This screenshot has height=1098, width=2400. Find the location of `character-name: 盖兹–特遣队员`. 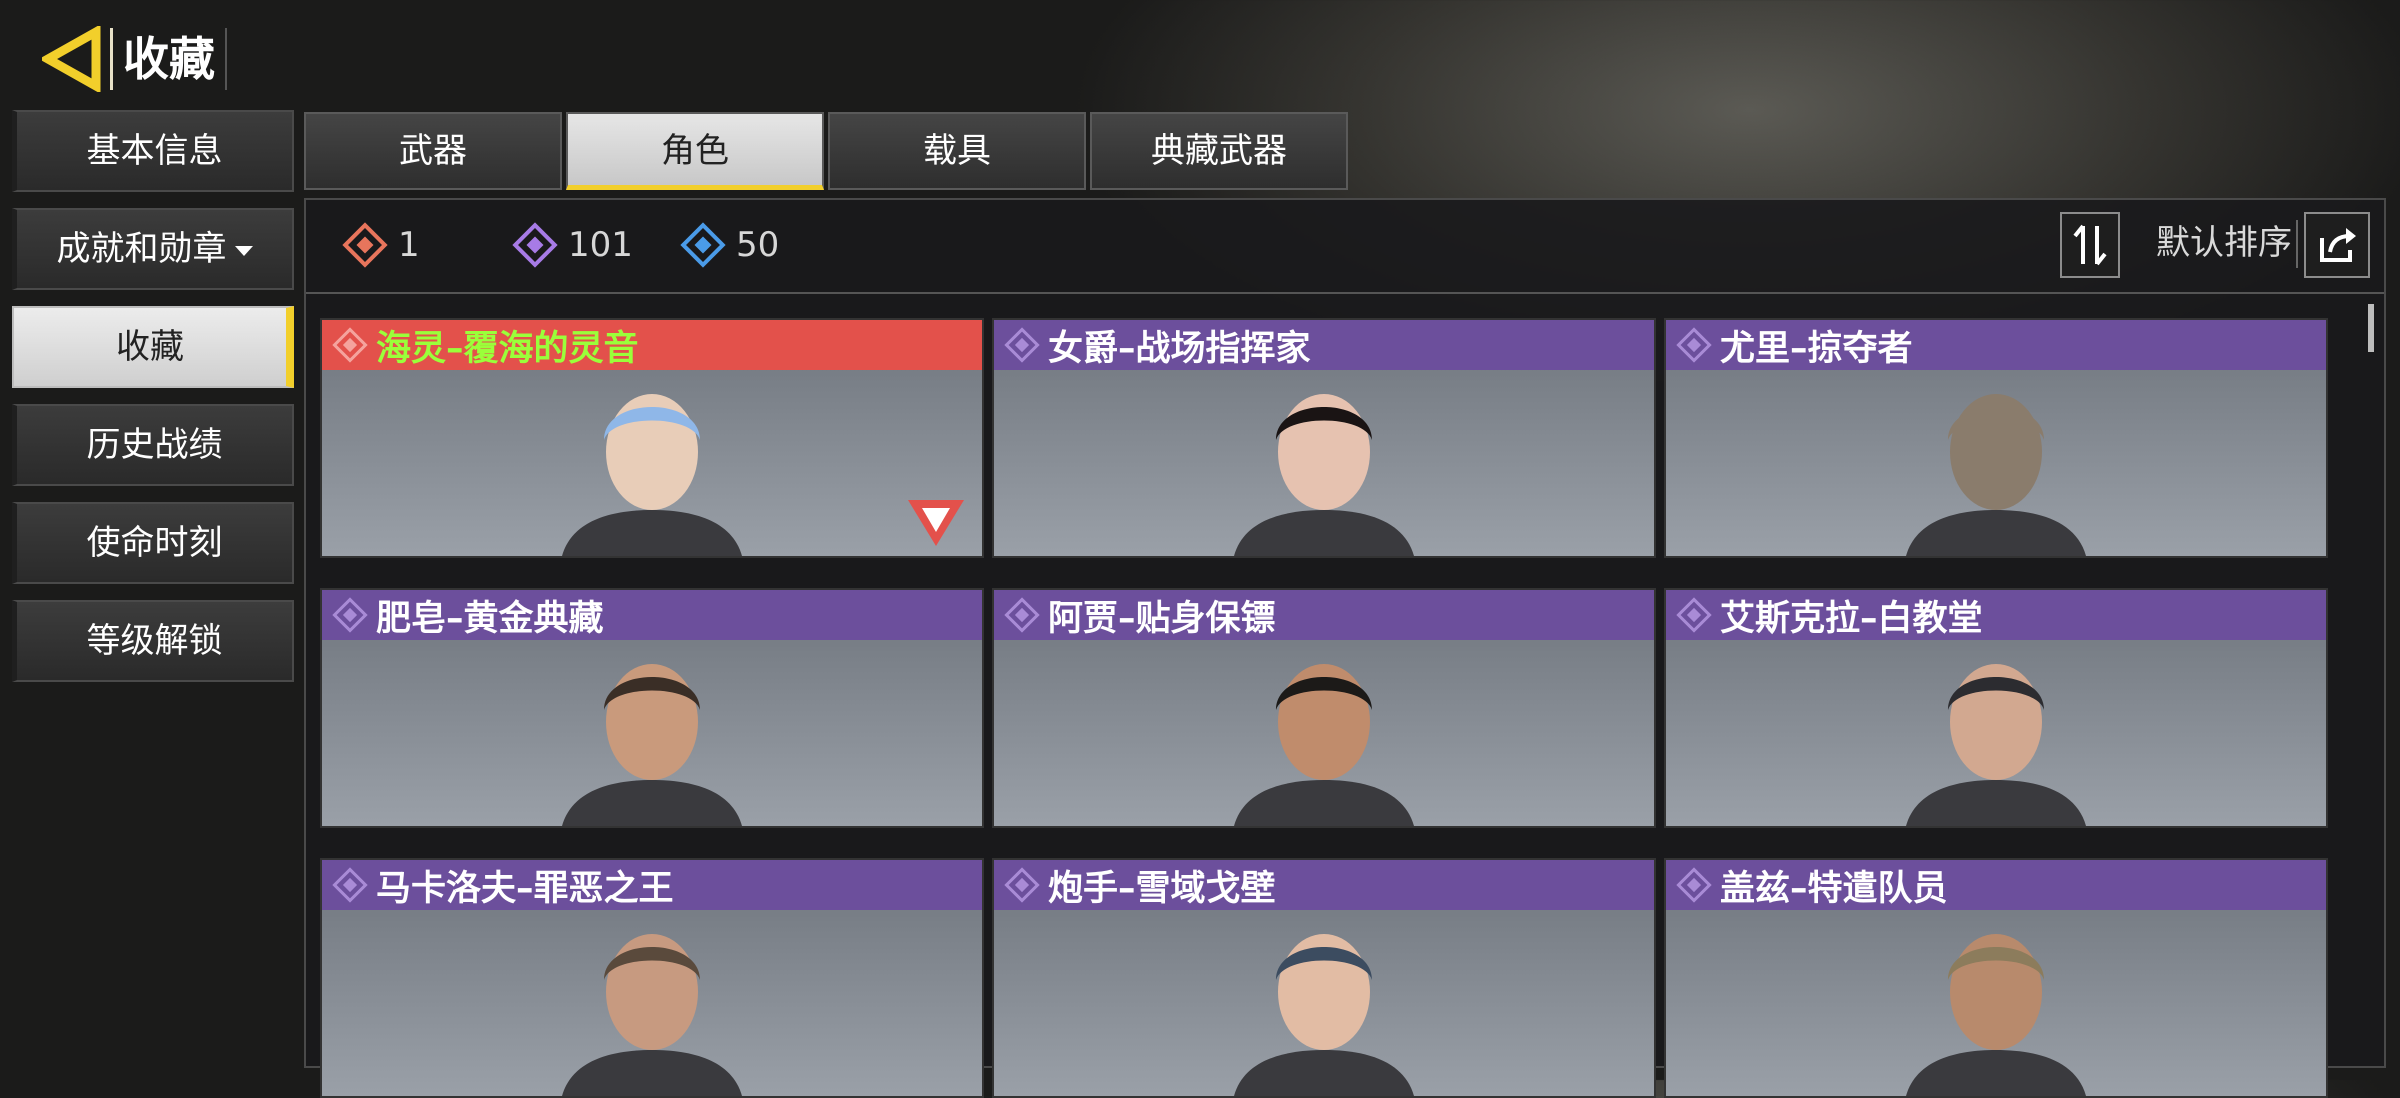

character-name: 盖兹–特遣队员 is located at coordinates (1834, 888).